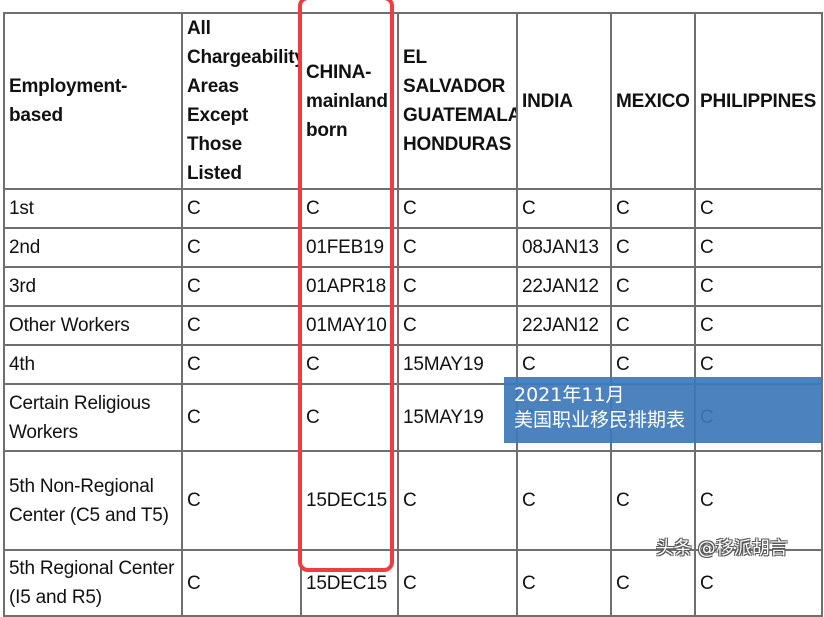 Image resolution: width=824 pixels, height=617 pixels. What do you see at coordinates (36, 115) in the screenshot?
I see `header-line: based` at bounding box center [36, 115].